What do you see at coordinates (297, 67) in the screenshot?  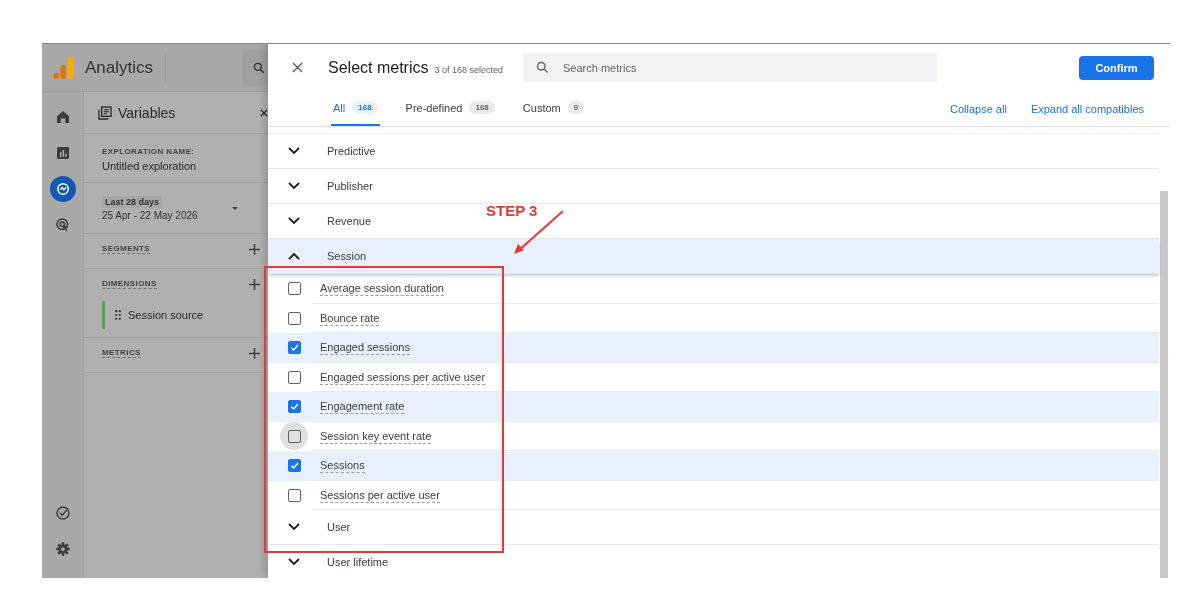 I see `close-icon` at bounding box center [297, 67].